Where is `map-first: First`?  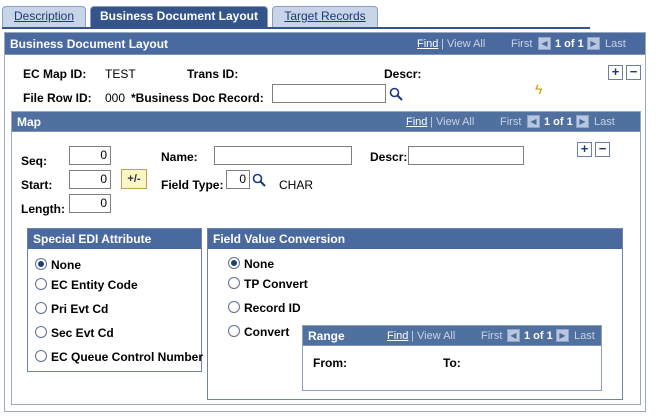 map-first: First is located at coordinates (511, 122).